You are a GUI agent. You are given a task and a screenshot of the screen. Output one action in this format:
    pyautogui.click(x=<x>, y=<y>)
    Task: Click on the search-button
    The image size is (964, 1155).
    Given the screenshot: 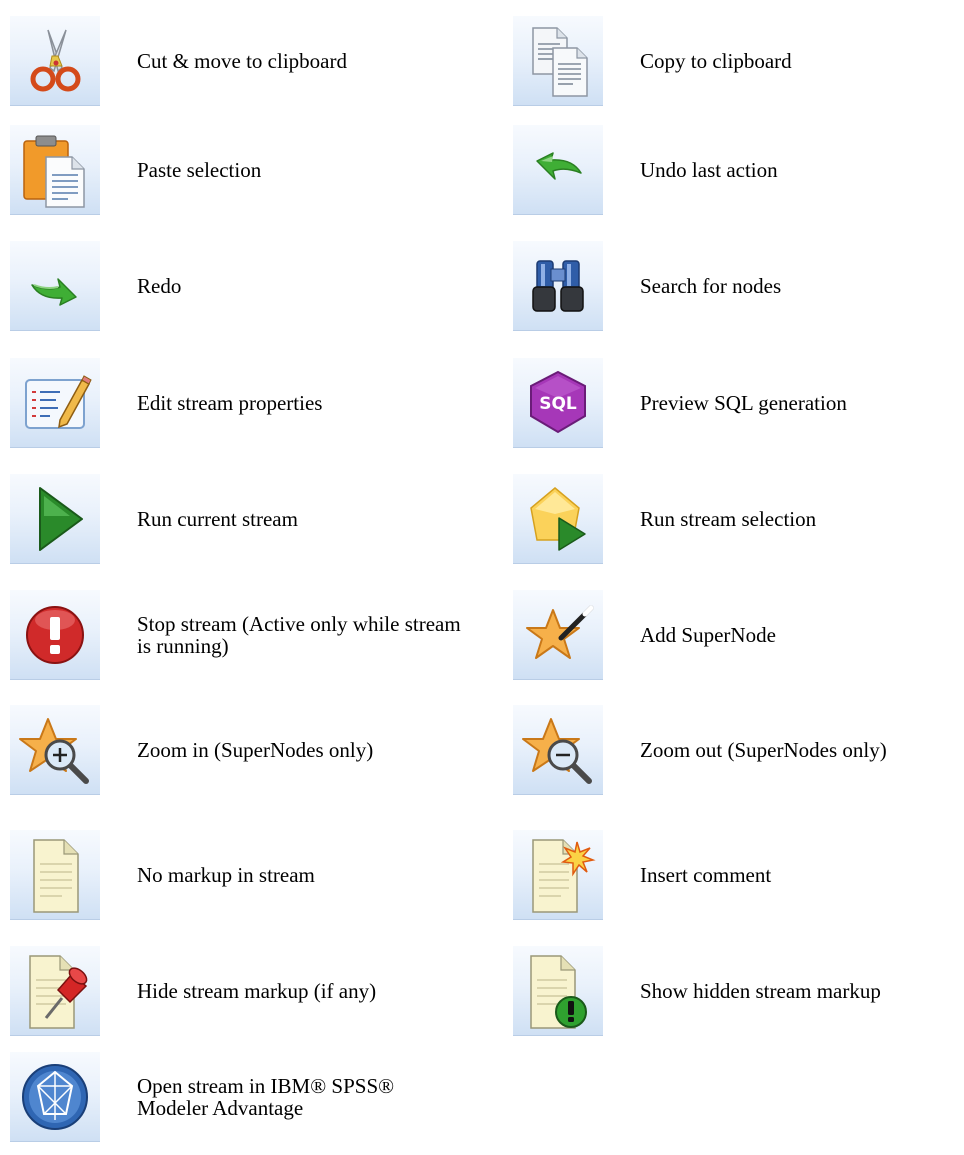 What is the action you would take?
    pyautogui.click(x=558, y=286)
    